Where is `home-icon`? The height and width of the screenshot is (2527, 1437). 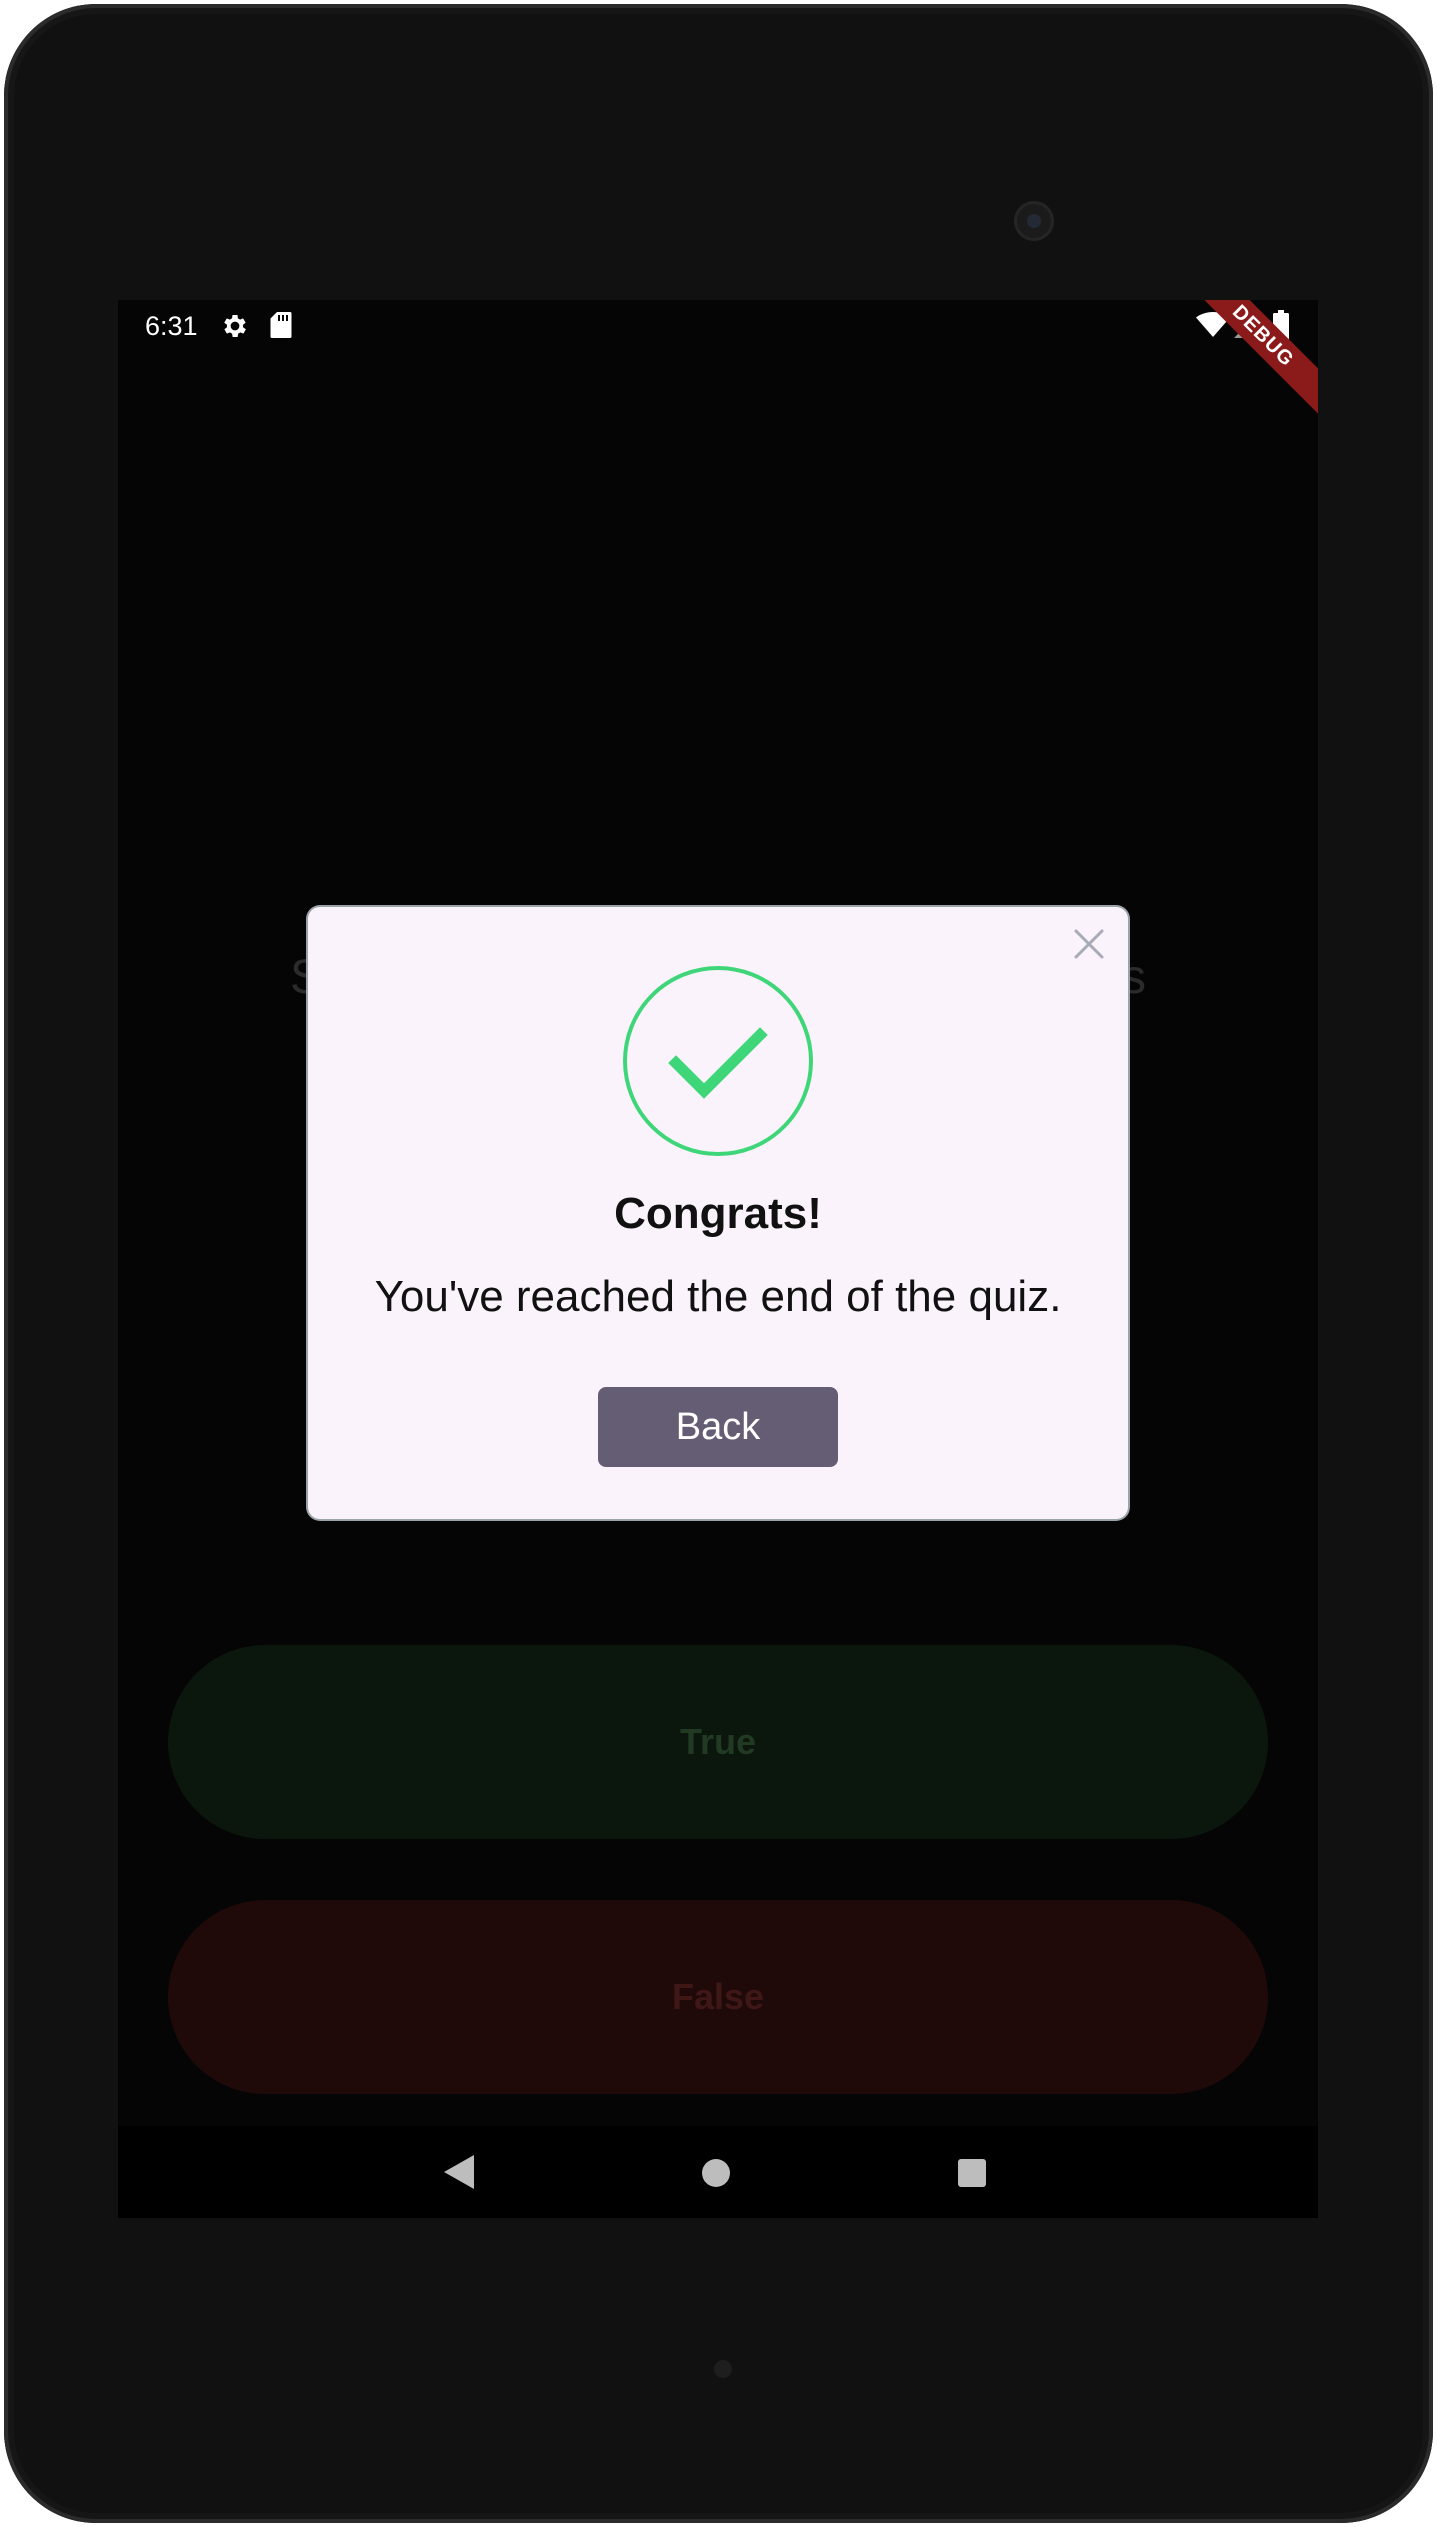 home-icon is located at coordinates (716, 2173).